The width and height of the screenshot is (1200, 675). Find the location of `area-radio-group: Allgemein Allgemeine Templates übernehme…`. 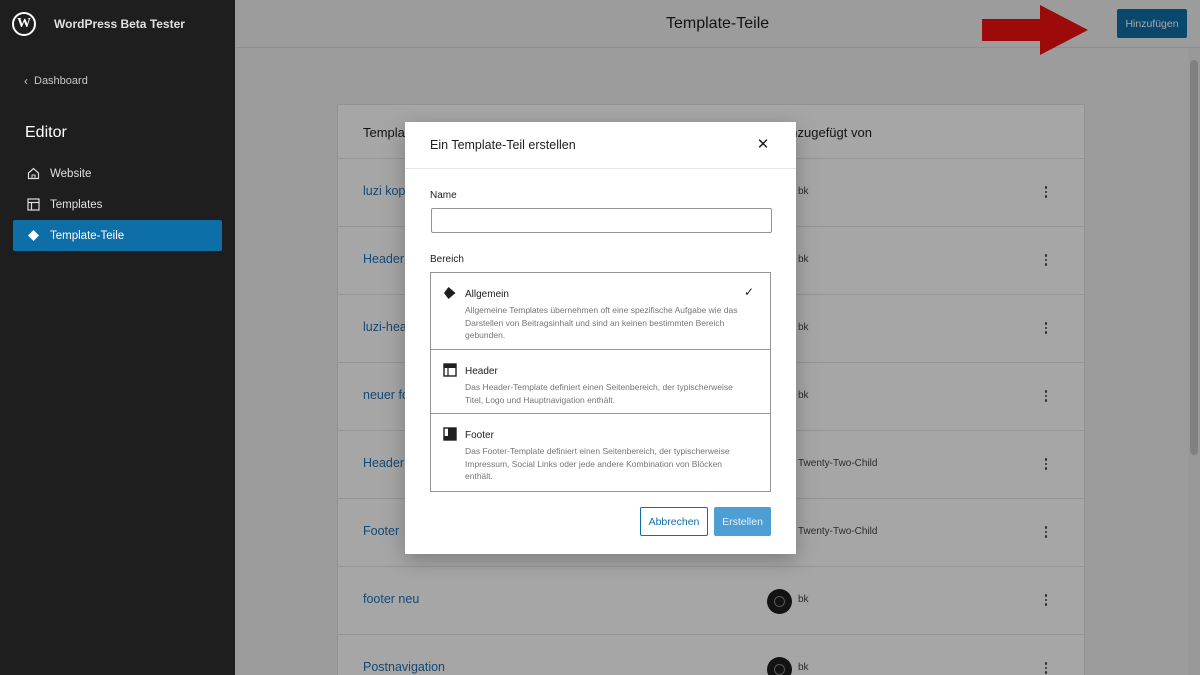

area-radio-group: Allgemein Allgemeine Templates übernehme… is located at coordinates (600, 382).